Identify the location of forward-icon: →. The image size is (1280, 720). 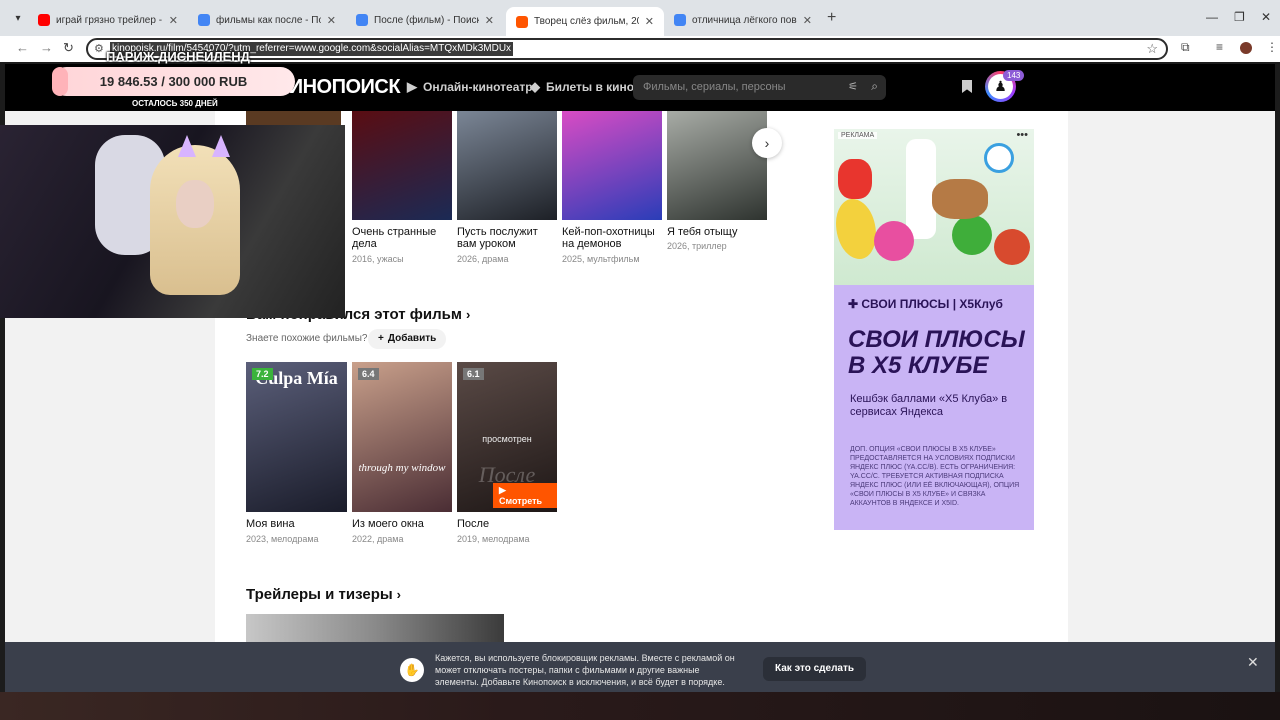
(46, 47).